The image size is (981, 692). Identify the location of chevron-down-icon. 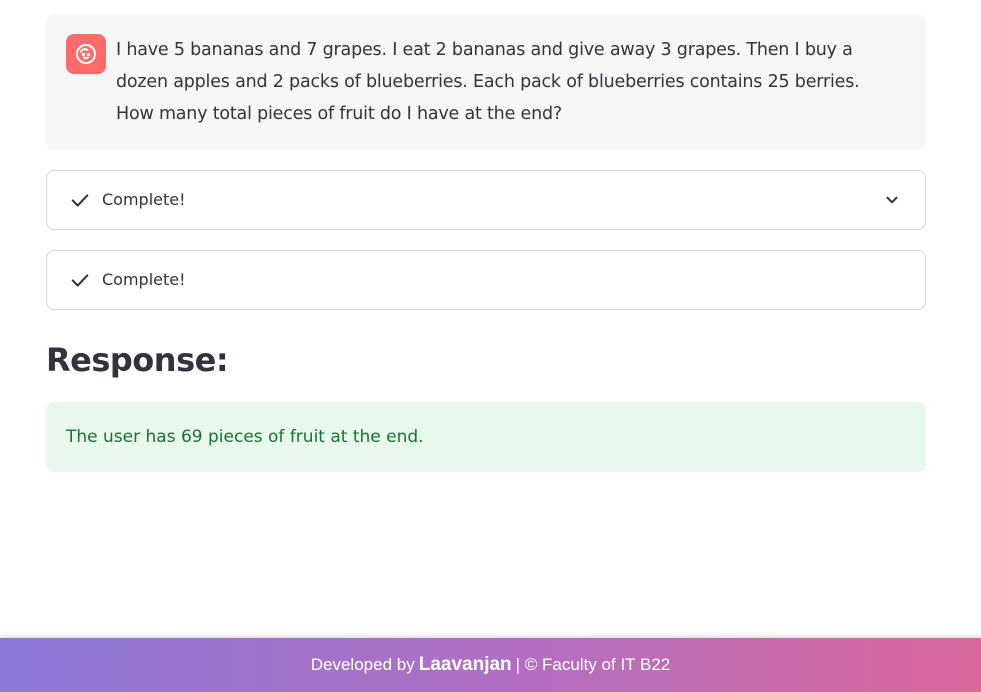
(892, 200).